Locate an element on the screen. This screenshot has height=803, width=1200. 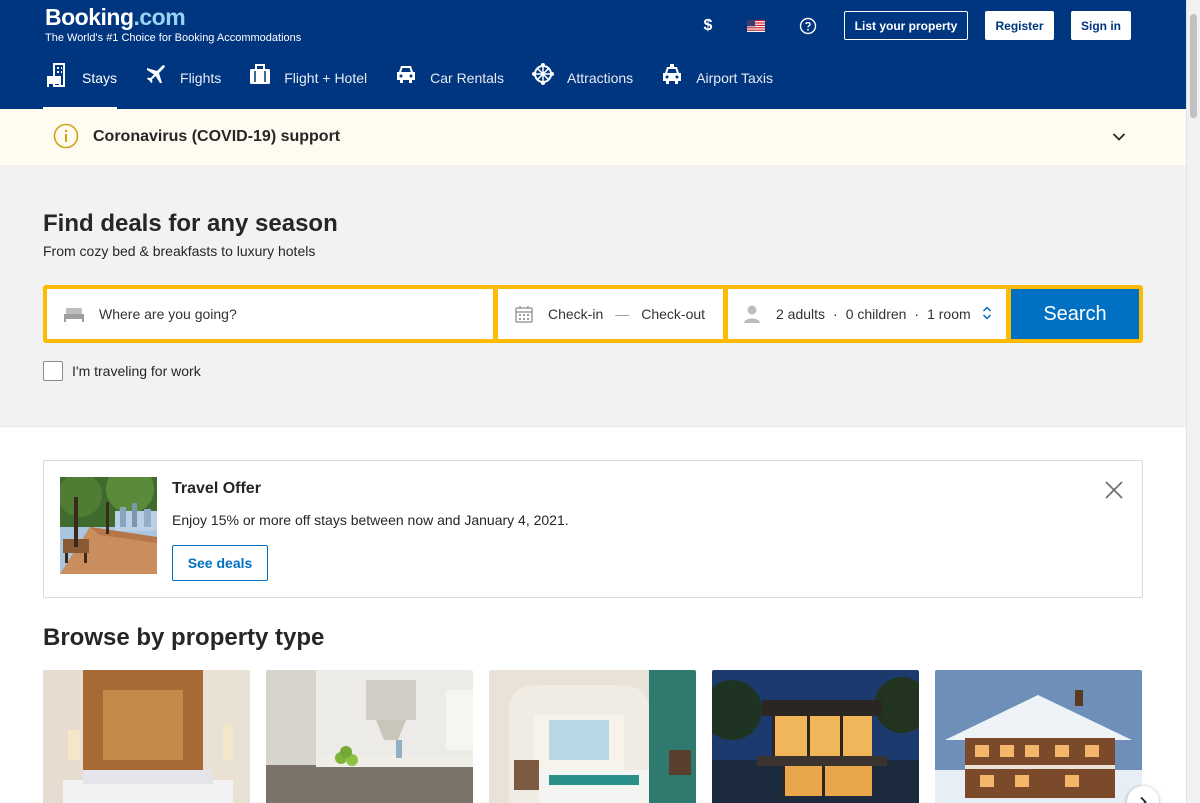
apartment-kitchen-photo is located at coordinates (369, 736).